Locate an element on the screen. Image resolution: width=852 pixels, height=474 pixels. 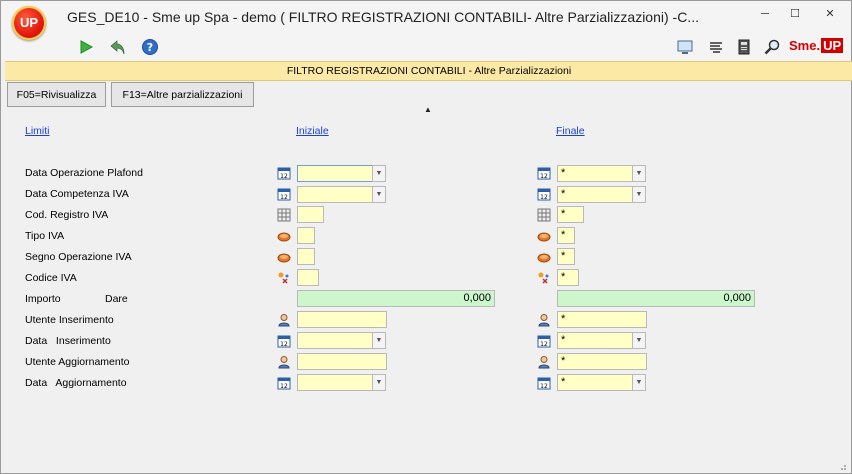
play-icon is located at coordinates (86, 47).